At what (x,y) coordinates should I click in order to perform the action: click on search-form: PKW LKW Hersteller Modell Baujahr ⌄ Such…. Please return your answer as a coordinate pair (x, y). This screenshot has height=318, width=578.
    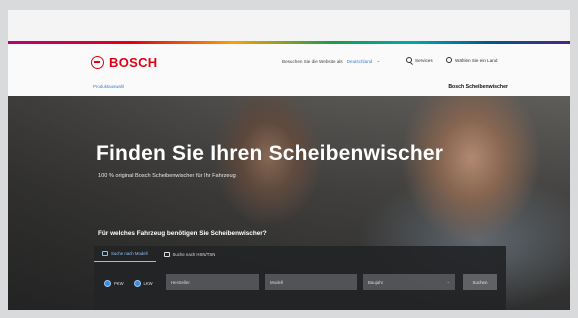
    Looking at the image, I should click on (300, 283).